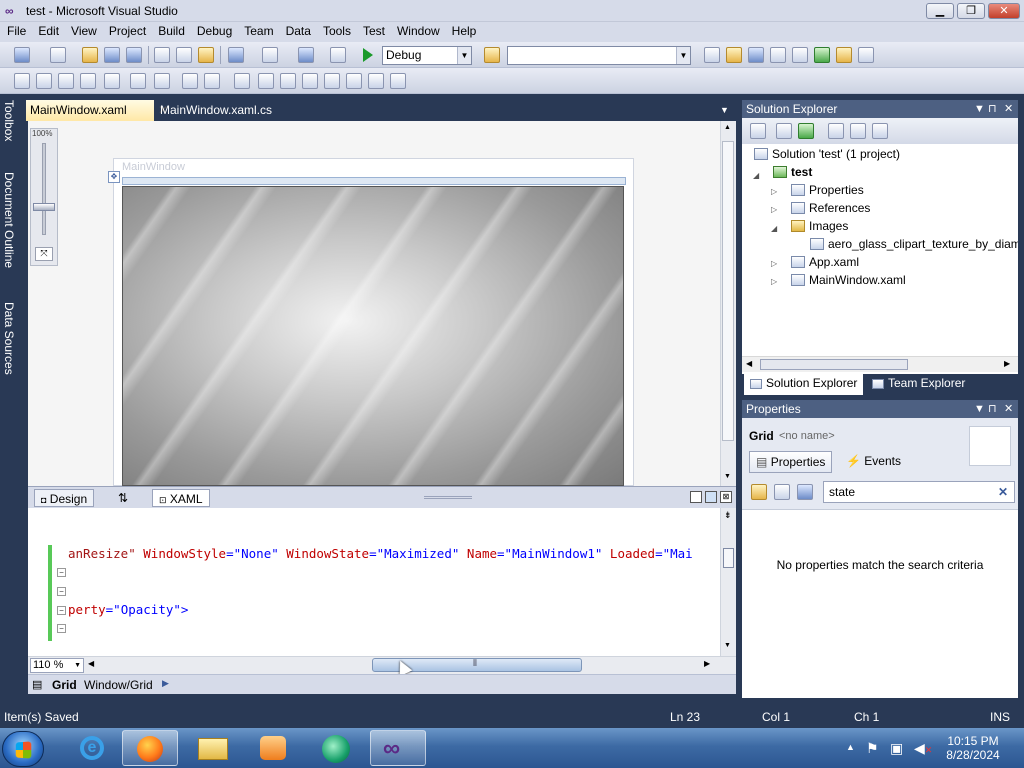 This screenshot has height=768, width=1024. Describe the element at coordinates (784, 131) in the screenshot. I see `show-all-files-icon` at that location.